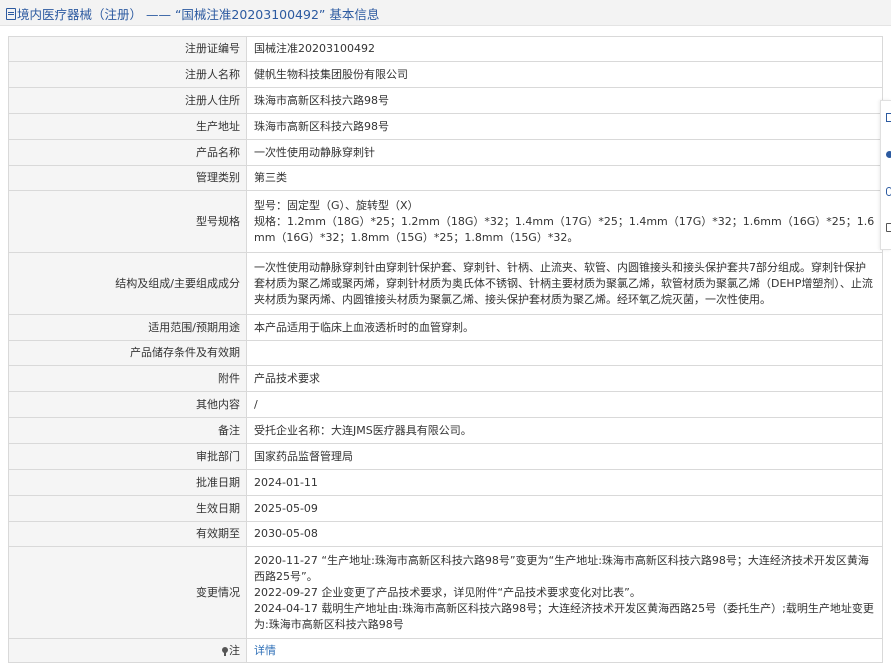  I want to click on row-label: 产品储存条件及有效期, so click(127, 353).